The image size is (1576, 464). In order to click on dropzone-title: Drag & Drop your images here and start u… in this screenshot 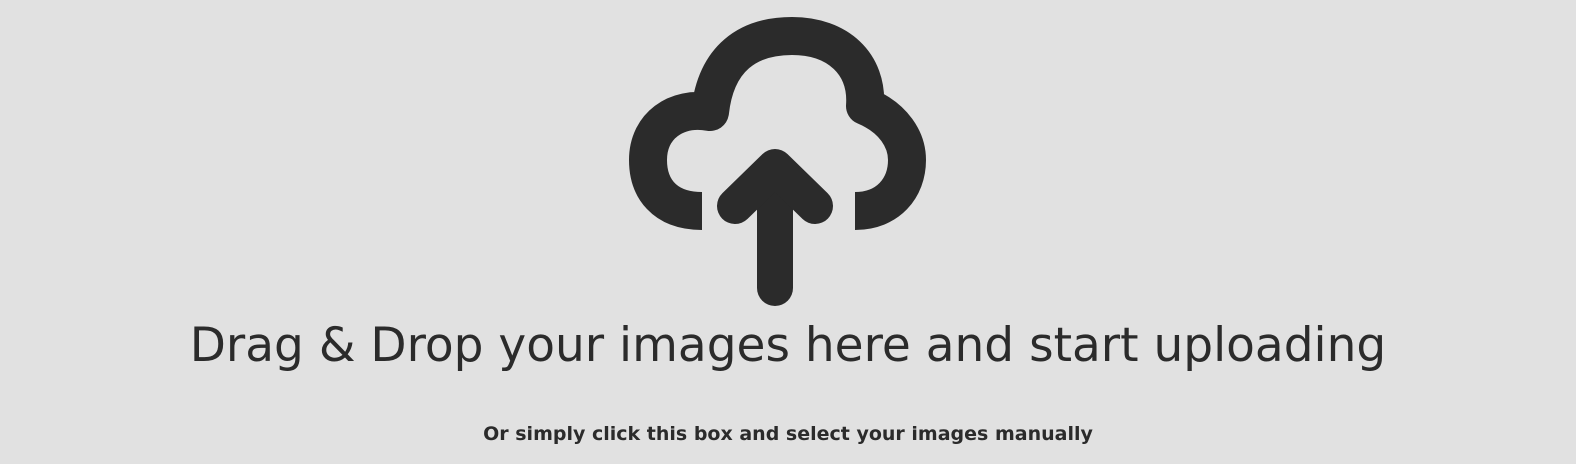, I will do `click(788, 345)`.